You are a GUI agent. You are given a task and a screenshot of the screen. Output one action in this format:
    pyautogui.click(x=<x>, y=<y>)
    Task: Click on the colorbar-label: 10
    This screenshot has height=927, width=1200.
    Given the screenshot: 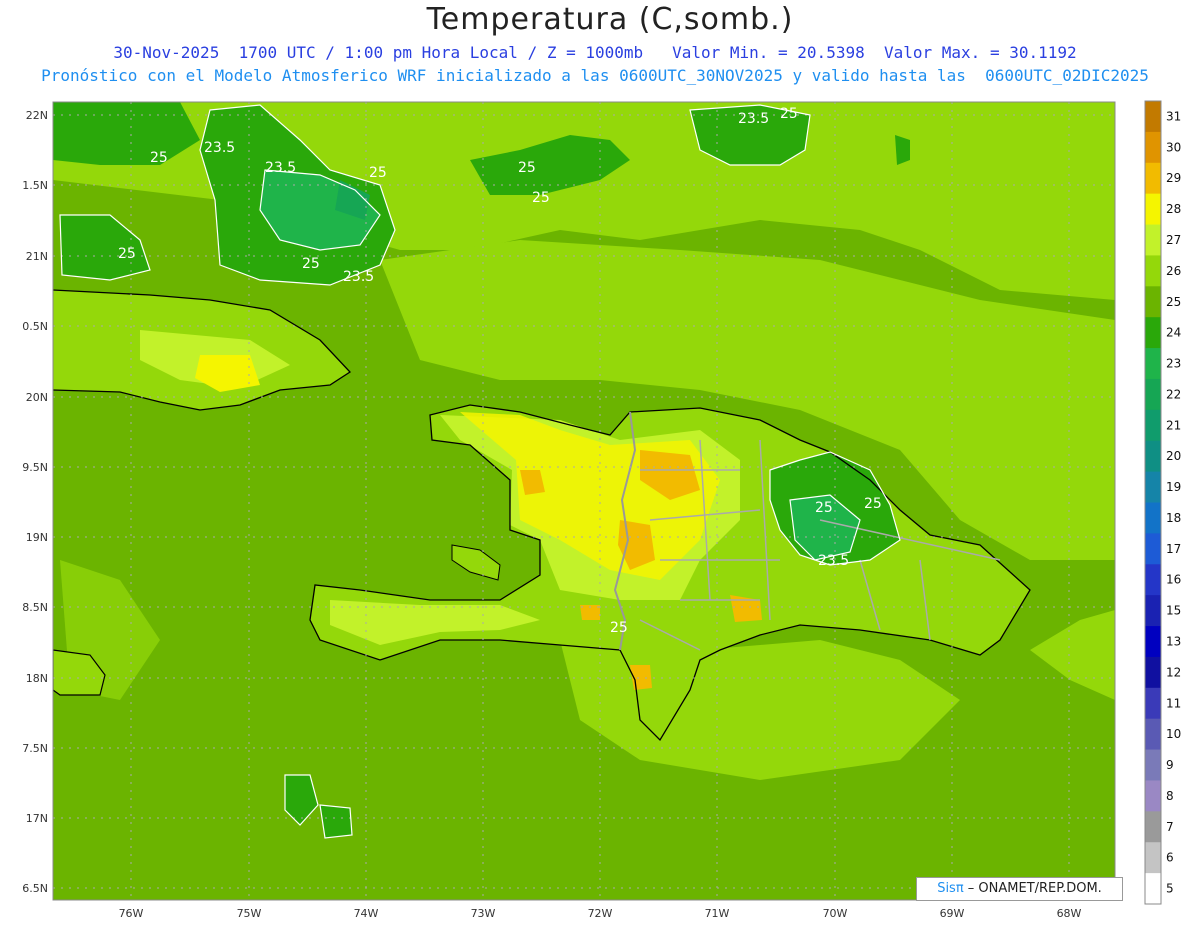 What is the action you would take?
    pyautogui.click(x=1173, y=734)
    